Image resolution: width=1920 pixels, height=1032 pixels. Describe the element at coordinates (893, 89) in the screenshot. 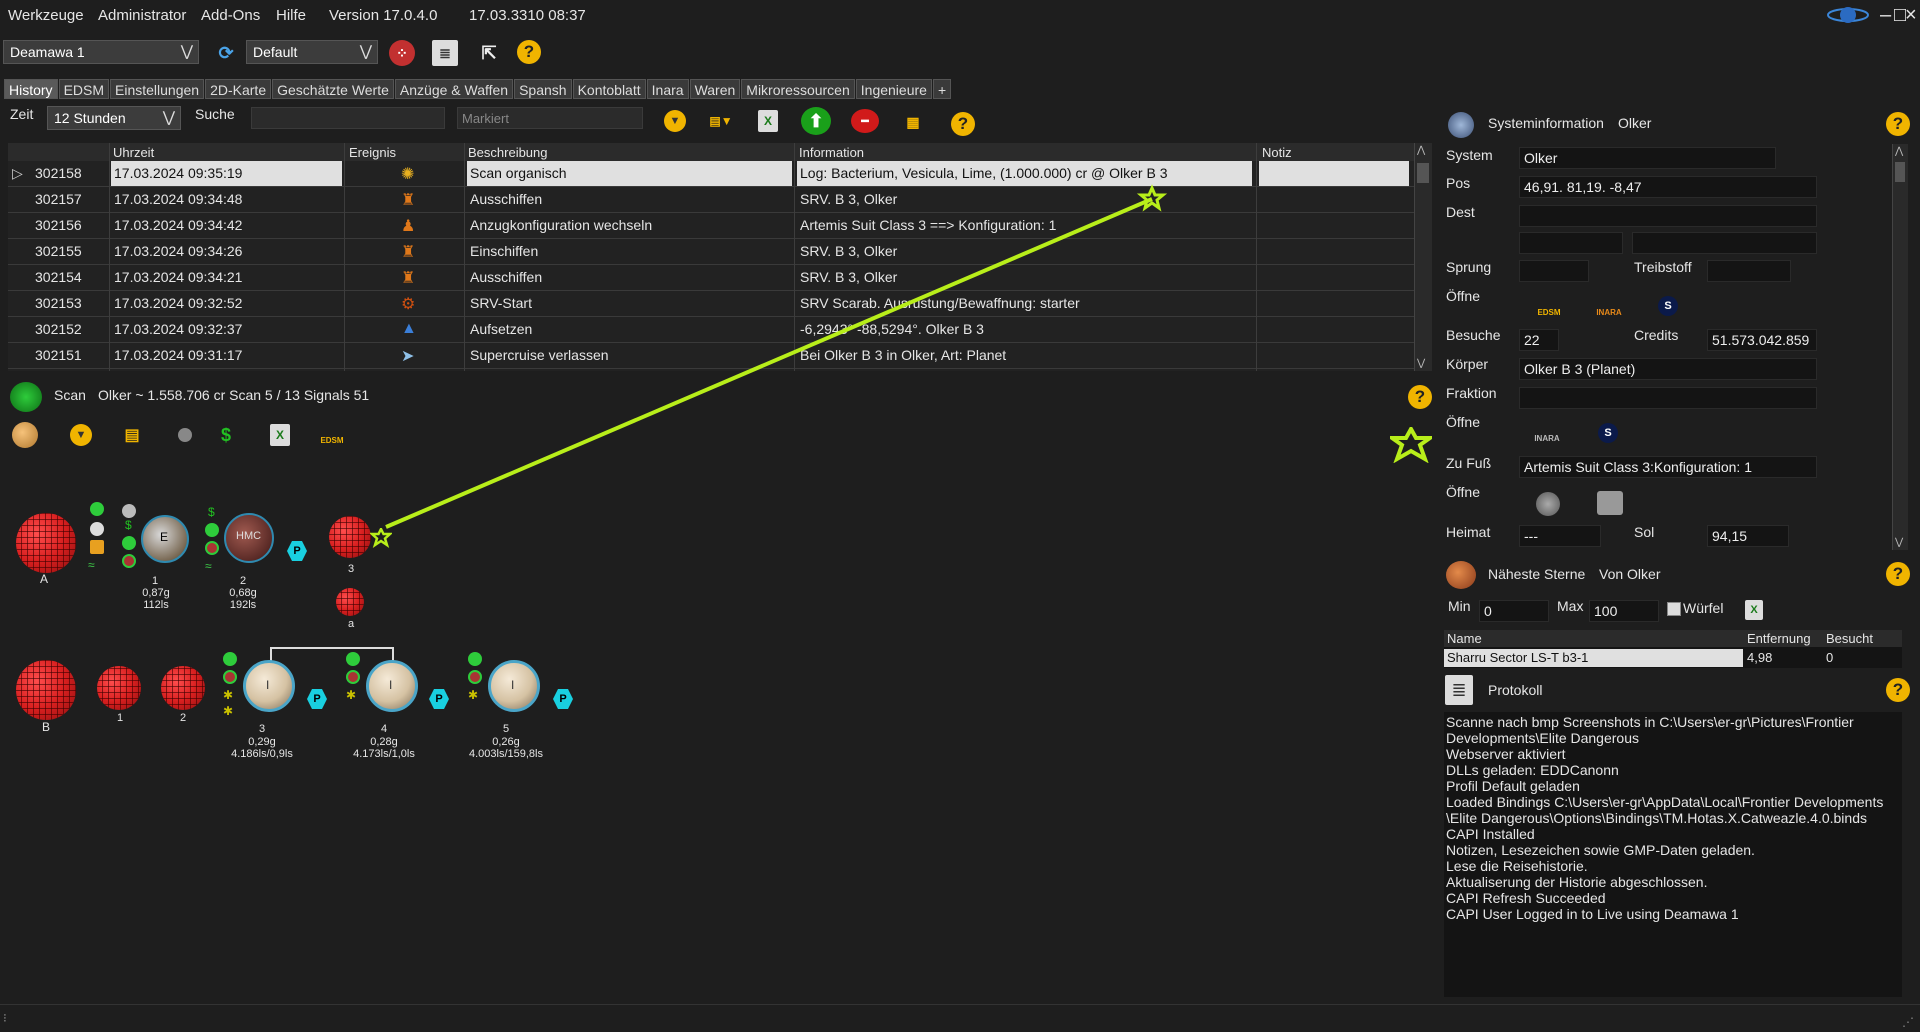

I see `tab-ingenieure: Ingenieure` at that location.